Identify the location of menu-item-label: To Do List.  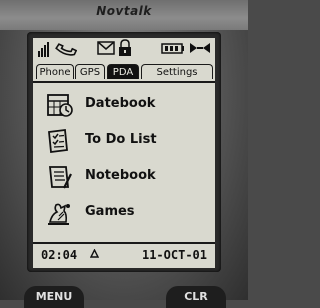
(121, 139).